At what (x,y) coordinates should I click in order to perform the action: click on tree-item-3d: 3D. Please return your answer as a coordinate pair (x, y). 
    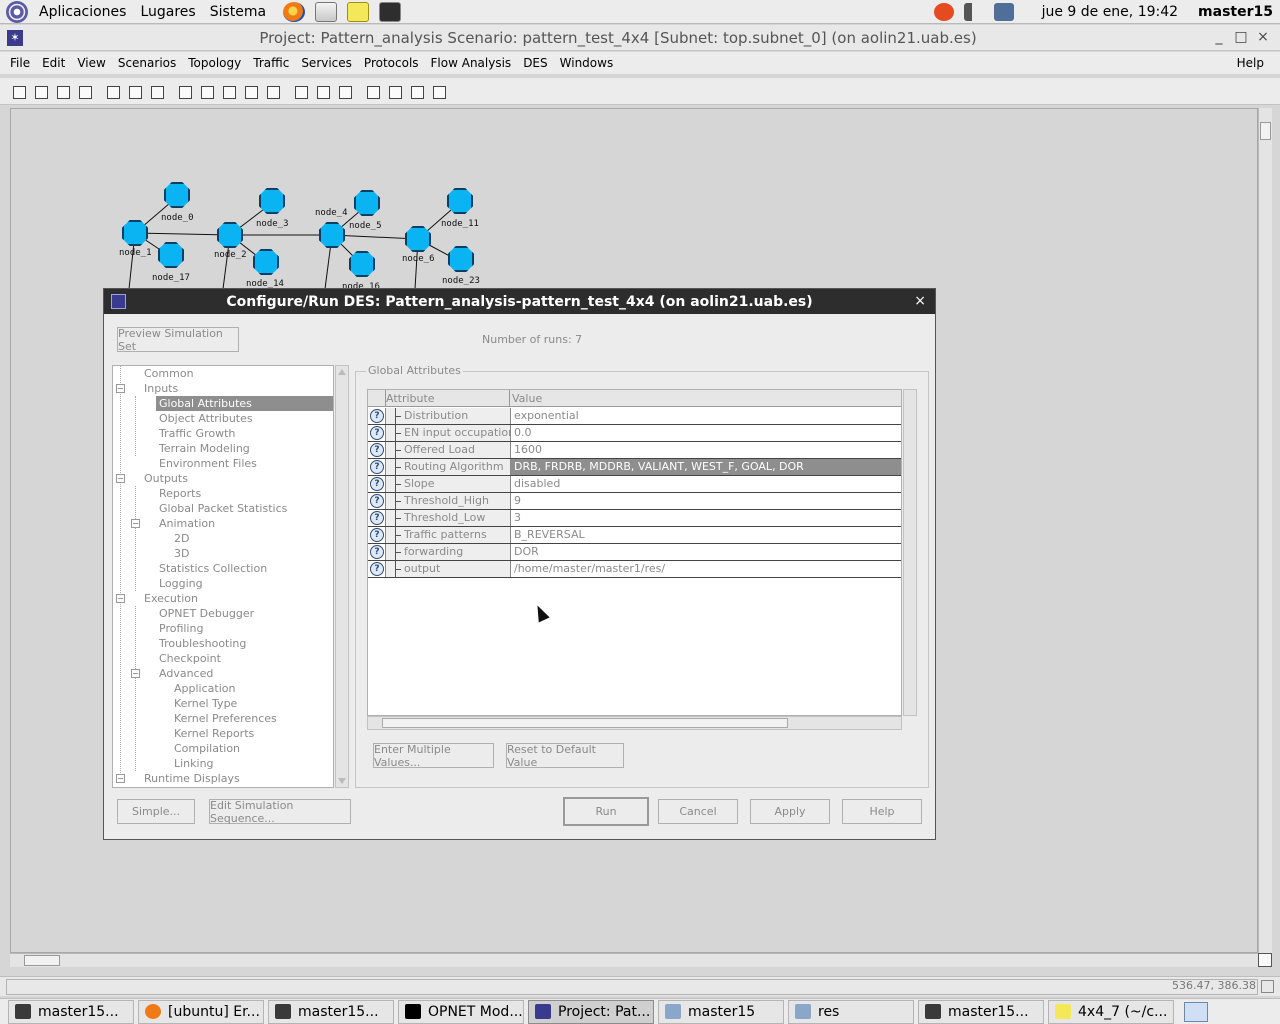
    Looking at the image, I should click on (181, 553).